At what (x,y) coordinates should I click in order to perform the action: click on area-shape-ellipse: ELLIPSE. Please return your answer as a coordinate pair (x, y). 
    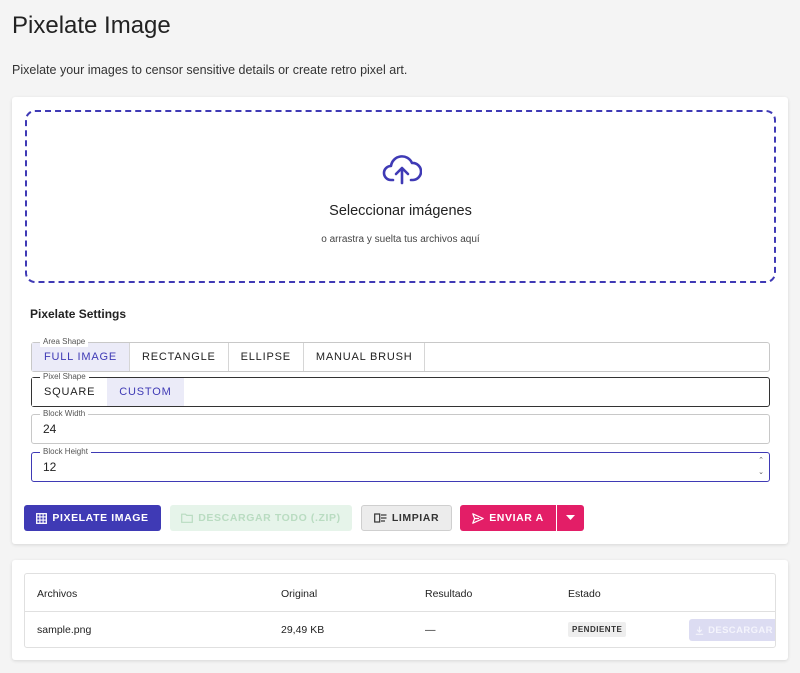
    Looking at the image, I should click on (266, 357).